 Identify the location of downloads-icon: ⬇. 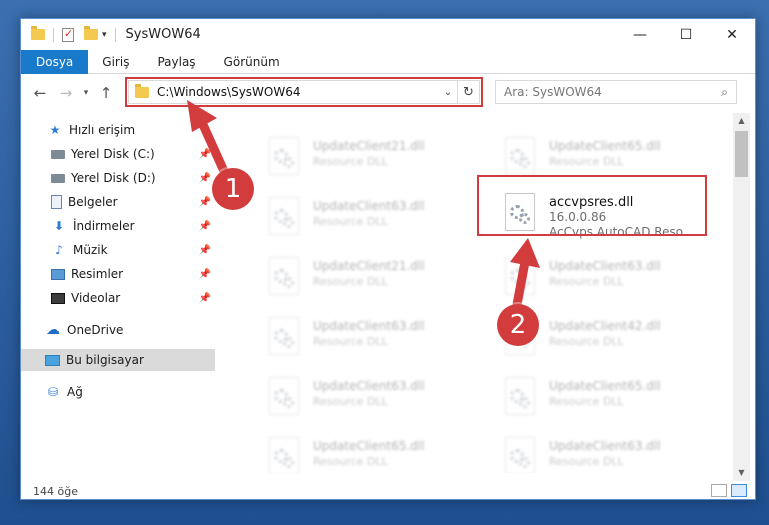
(59, 226).